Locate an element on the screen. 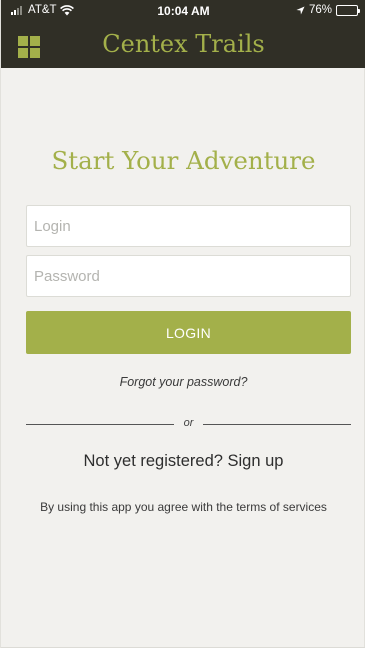 The width and height of the screenshot is (365, 648). battery-icon is located at coordinates (348, 10).